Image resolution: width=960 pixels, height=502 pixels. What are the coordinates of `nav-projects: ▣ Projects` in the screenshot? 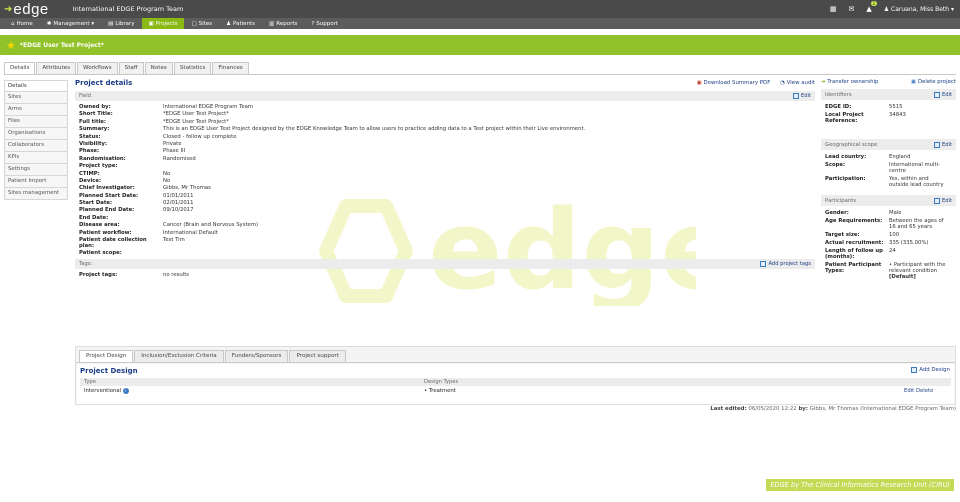 It's located at (163, 23).